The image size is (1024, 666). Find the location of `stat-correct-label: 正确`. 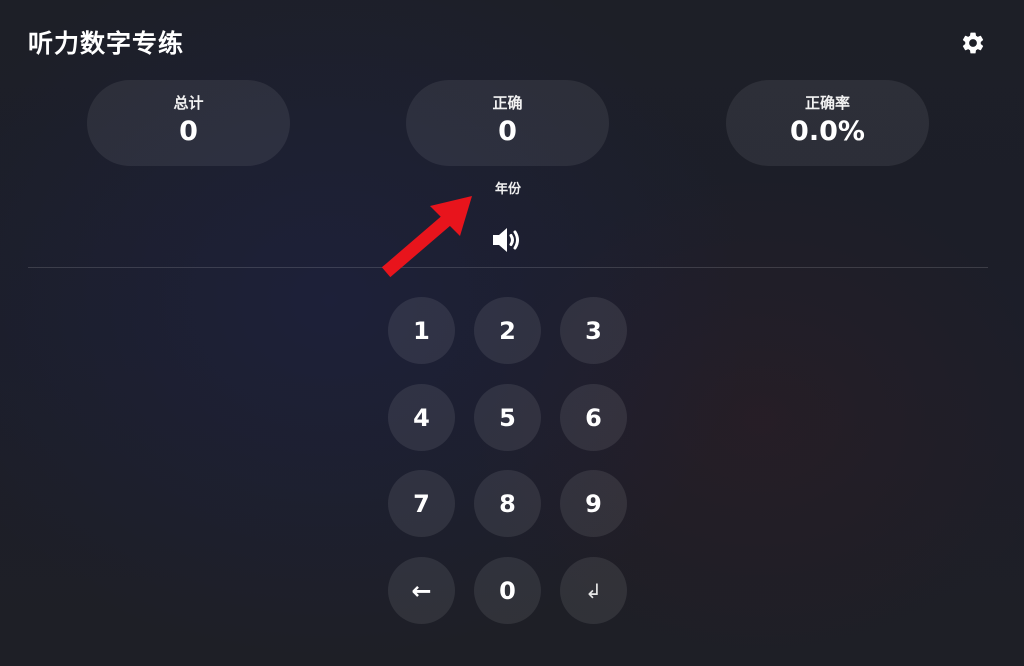

stat-correct-label: 正确 is located at coordinates (507, 103).